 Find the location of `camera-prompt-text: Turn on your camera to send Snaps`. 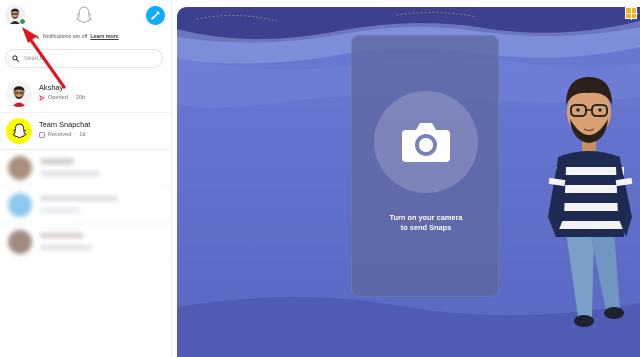

camera-prompt-text: Turn on your camera to send Snaps is located at coordinates (426, 223).